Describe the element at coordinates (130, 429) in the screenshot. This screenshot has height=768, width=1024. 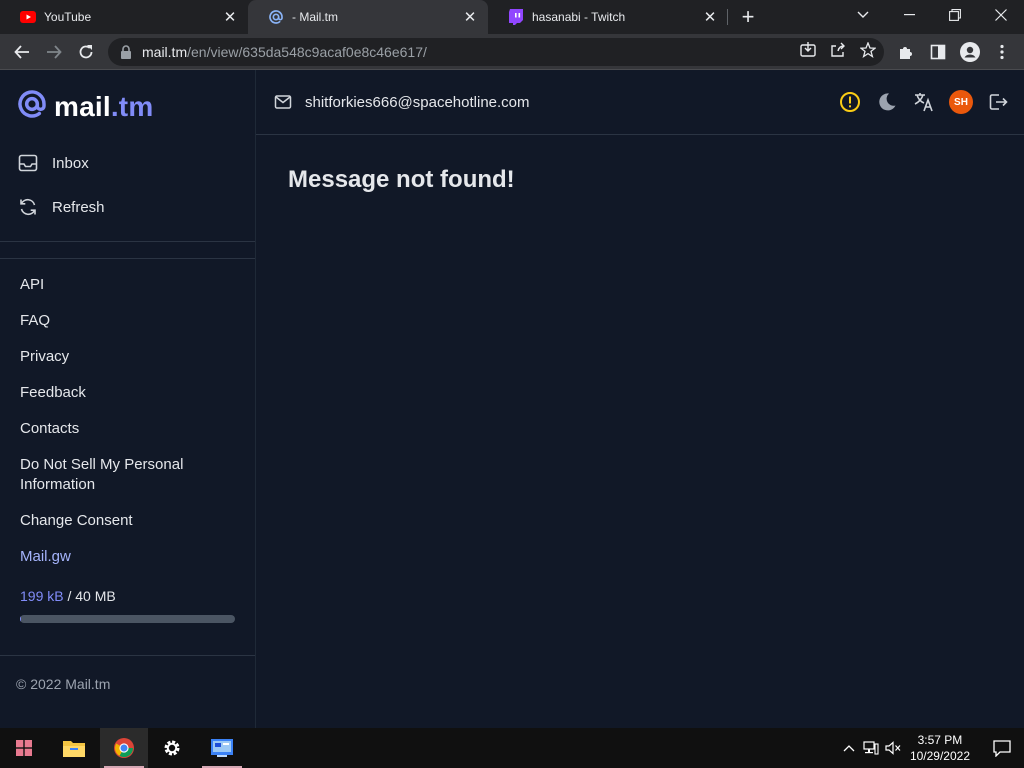
I see `link-contacts: Contacts` at that location.